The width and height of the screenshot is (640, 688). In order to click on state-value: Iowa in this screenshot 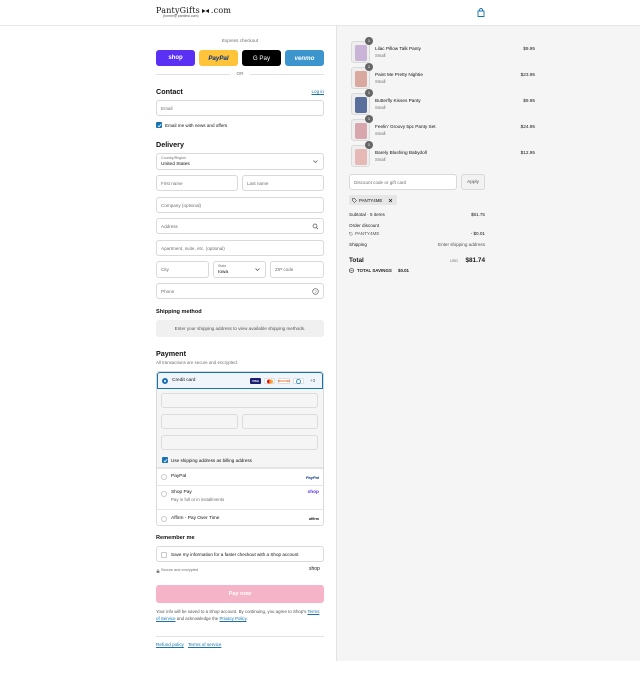, I will do `click(223, 272)`.